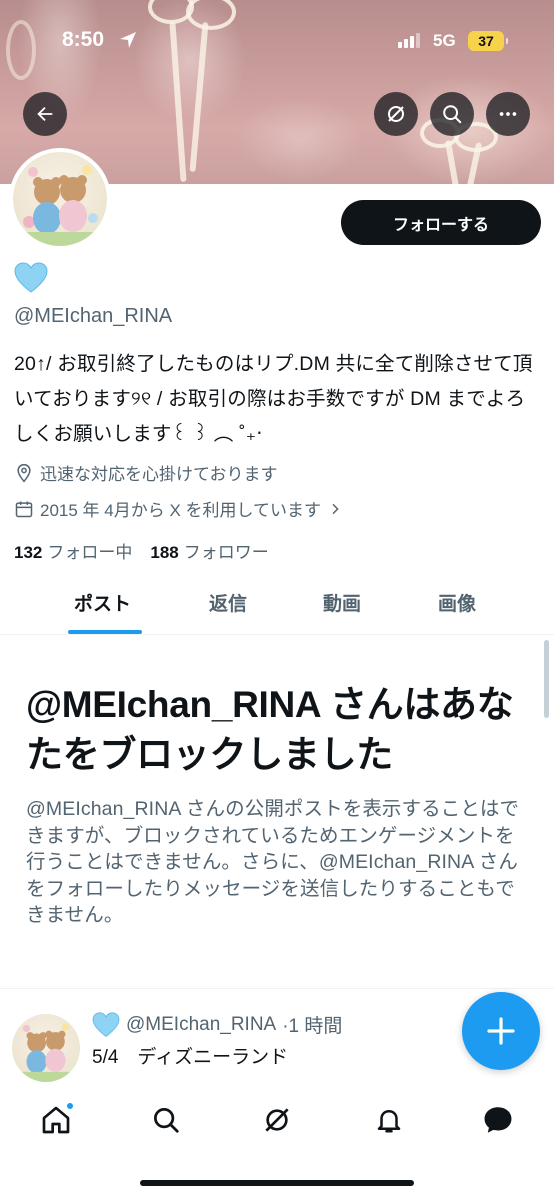 This screenshot has height=1200, width=554. Describe the element at coordinates (190, 1055) in the screenshot. I see `tweet-text: 5/4 ディズニーランド` at that location.